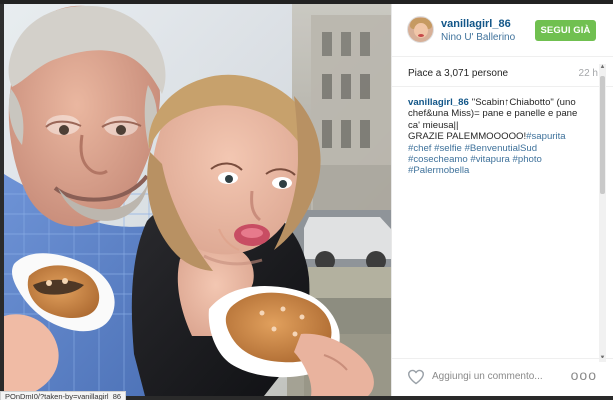  Describe the element at coordinates (438, 159) in the screenshot. I see `hashtag-cosecheamo: #cosecheamo` at that location.